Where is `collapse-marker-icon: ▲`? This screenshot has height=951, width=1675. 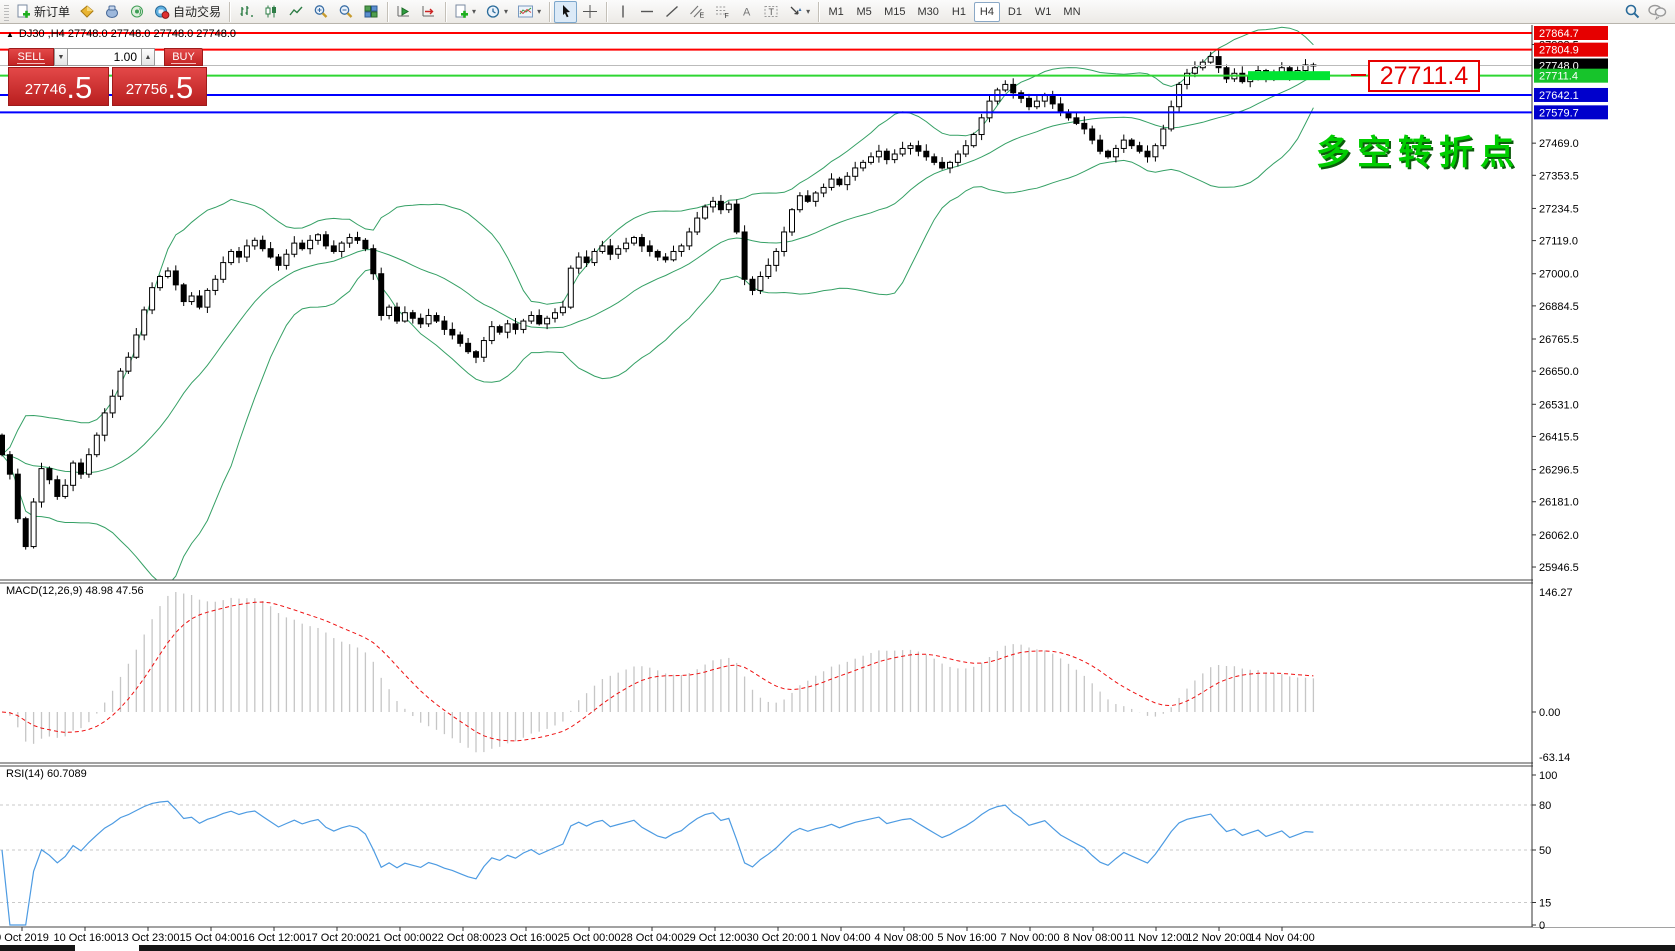
collapse-marker-icon: ▲ is located at coordinates (10, 34).